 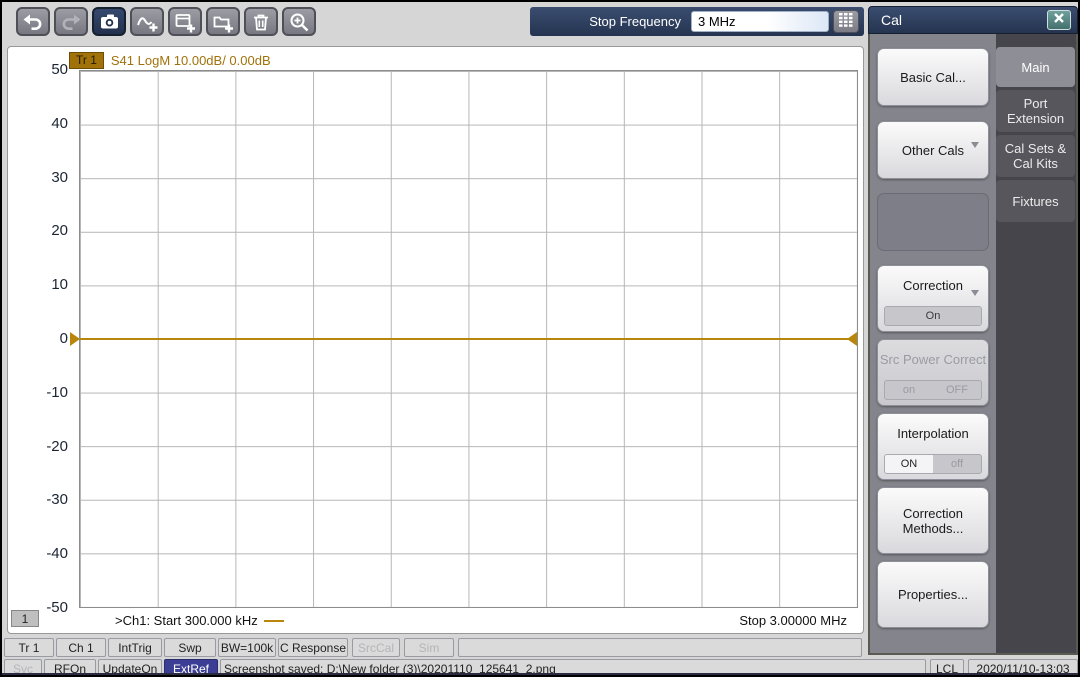 I want to click on redo-button, so click(x=71, y=21).